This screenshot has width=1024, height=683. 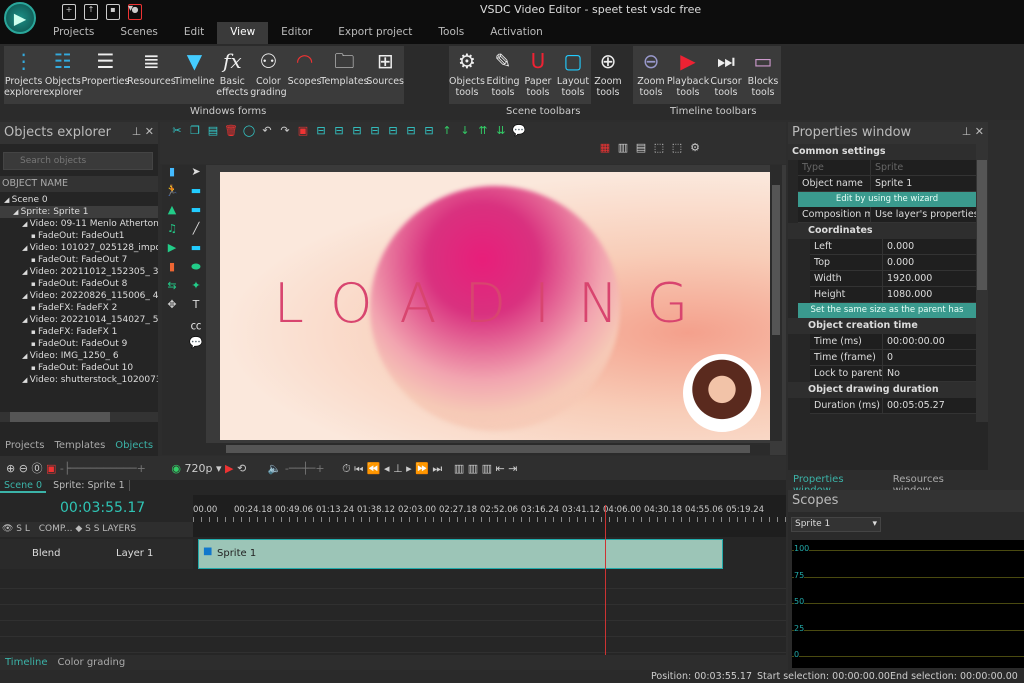 What do you see at coordinates (285, 130) in the screenshot?
I see `redo-icon: ↷` at bounding box center [285, 130].